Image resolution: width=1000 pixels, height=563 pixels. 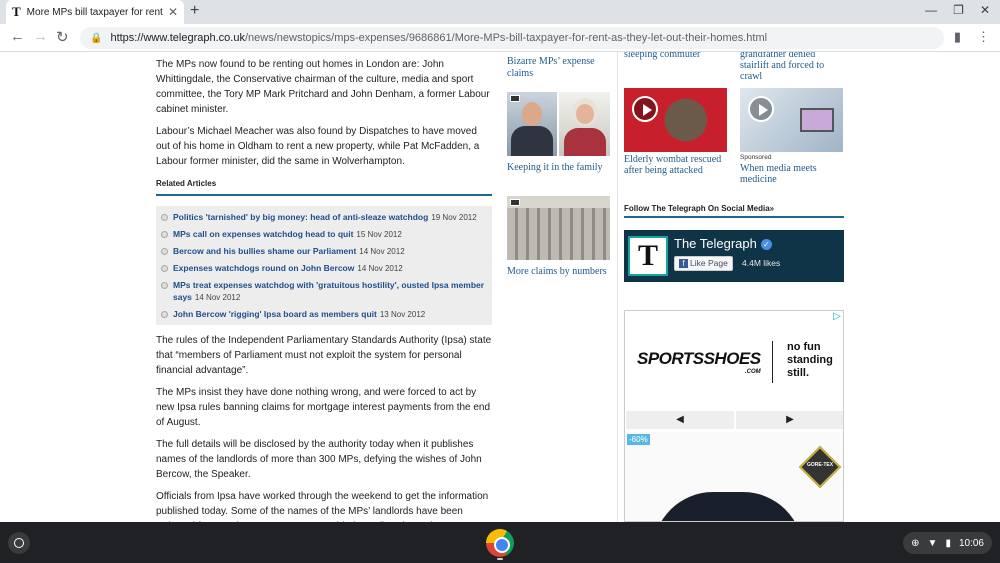 I want to click on advert-logo: SPORTSSHOES .COM, so click(x=699, y=362).